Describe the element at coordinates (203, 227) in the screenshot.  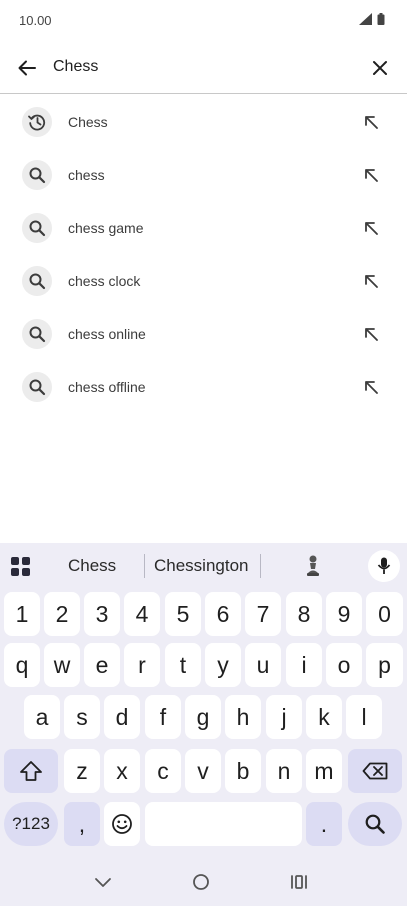
I see `suggestion-item: chess game` at that location.